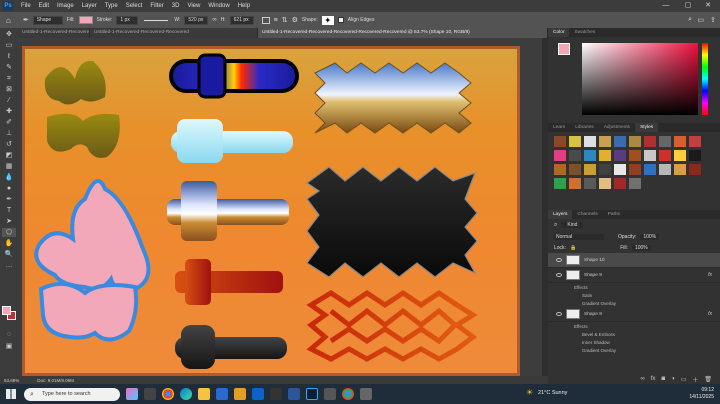  Describe the element at coordinates (294, 394) in the screenshot. I see `word-icon` at that location.